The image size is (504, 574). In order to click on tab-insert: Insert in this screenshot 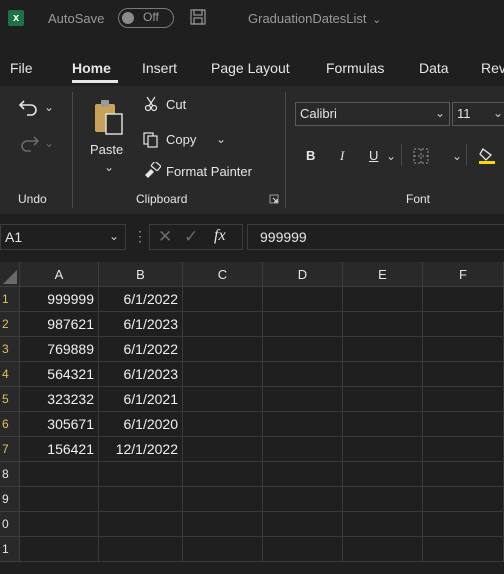, I will do `click(159, 68)`.